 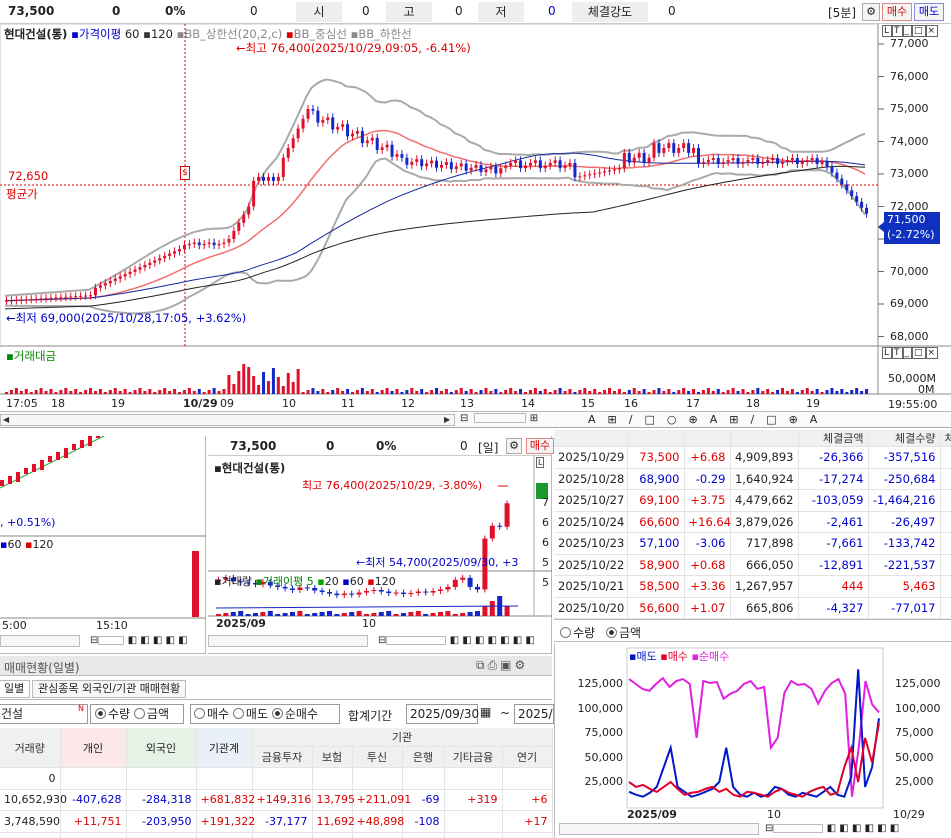 What do you see at coordinates (485, 712) in the screenshot?
I see `calendar-icon: ▦` at bounding box center [485, 712].